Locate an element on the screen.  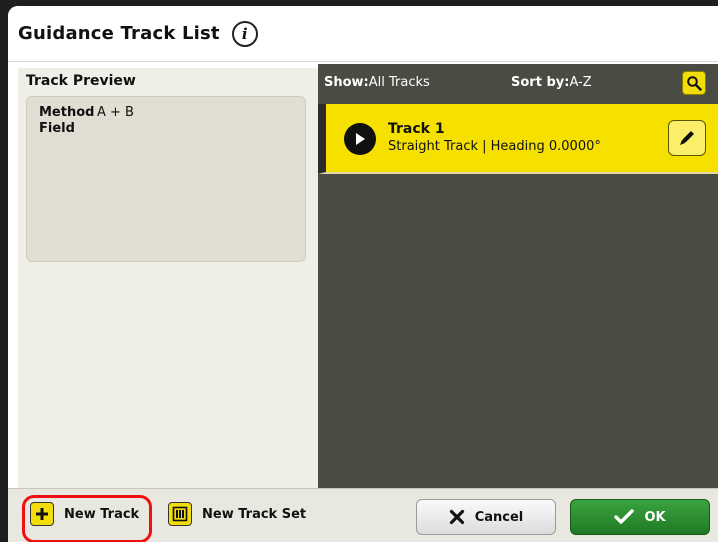
search-icon is located at coordinates (694, 83).